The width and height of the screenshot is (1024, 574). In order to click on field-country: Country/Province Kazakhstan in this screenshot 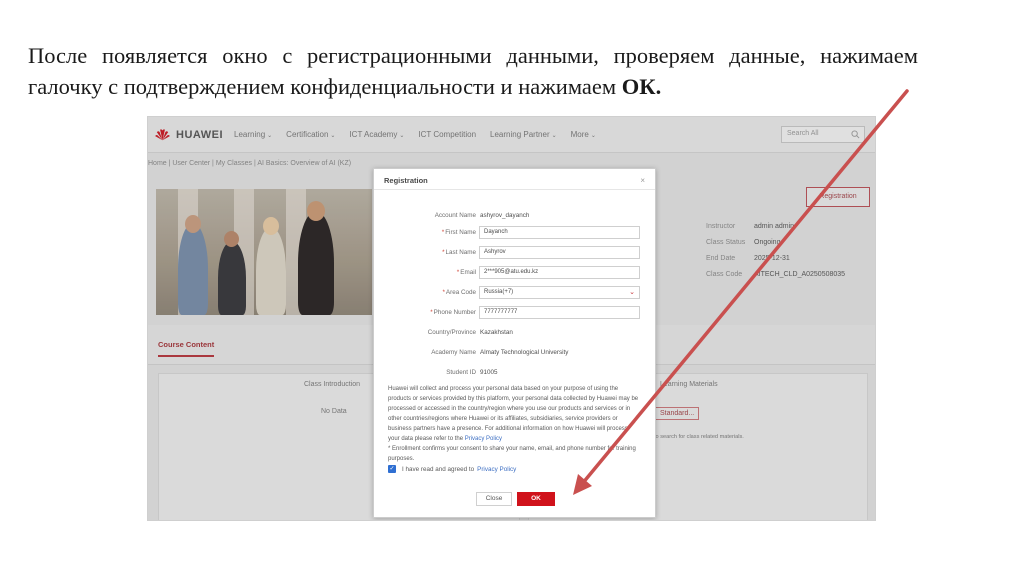, I will do `click(515, 333)`.